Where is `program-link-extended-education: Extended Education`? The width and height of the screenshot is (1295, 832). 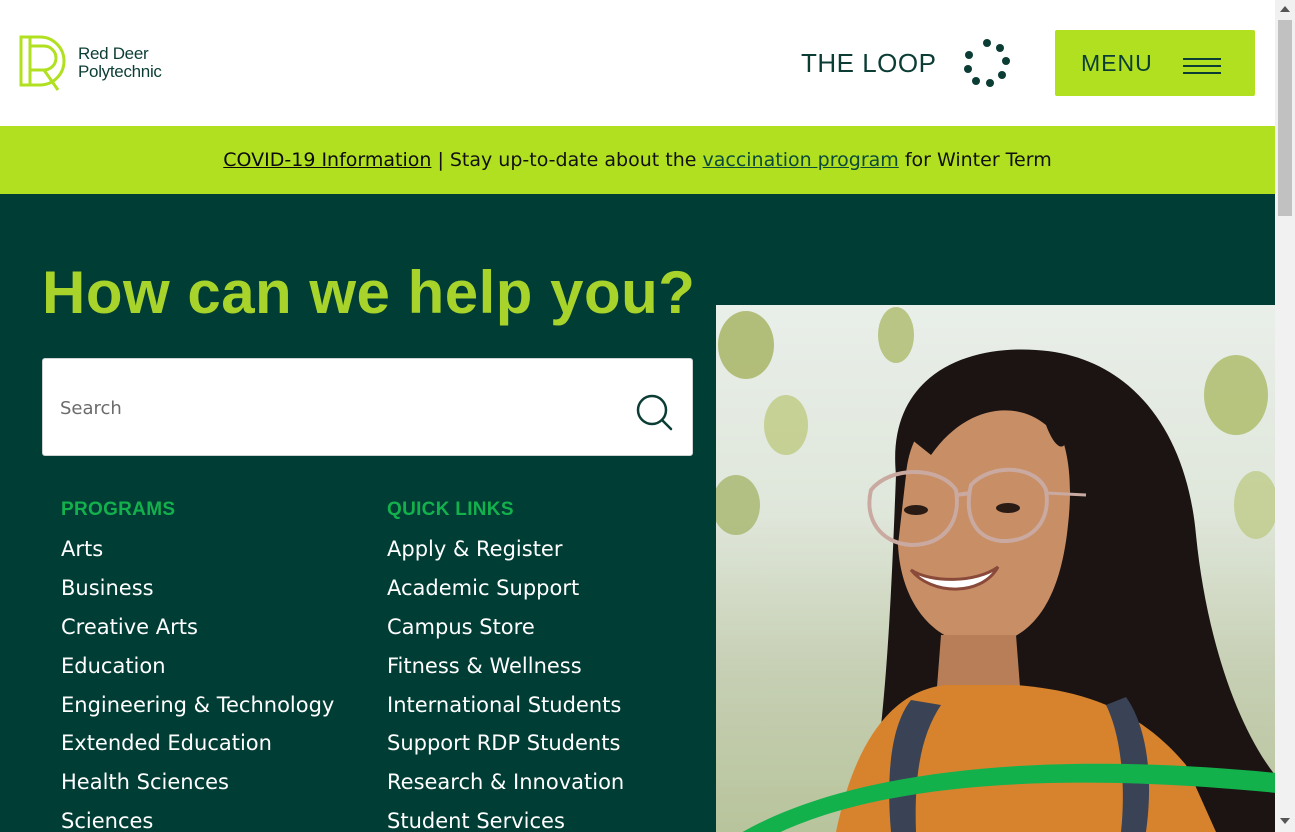 program-link-extended-education: Extended Education is located at coordinates (197, 749).